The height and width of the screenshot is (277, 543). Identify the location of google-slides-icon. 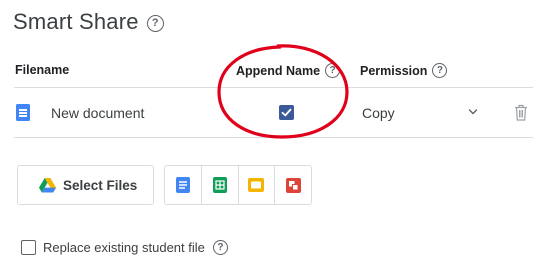
(256, 185).